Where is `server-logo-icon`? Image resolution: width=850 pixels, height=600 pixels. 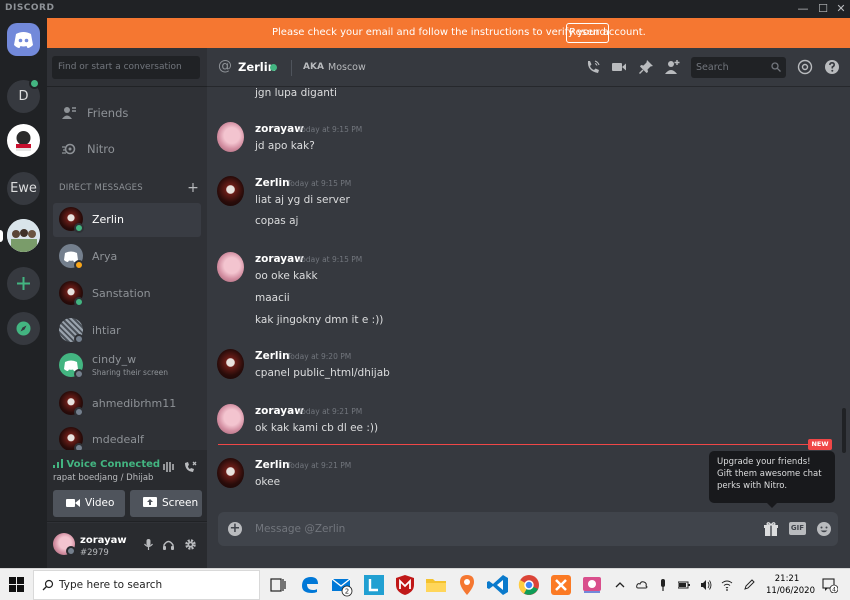
server-logo-icon is located at coordinates (23, 141).